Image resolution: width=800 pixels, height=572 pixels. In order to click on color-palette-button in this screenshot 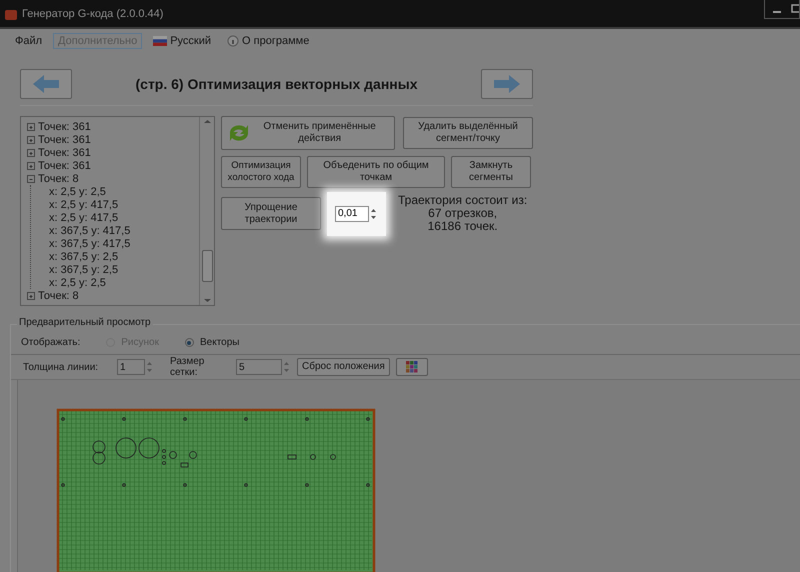, I will do `click(412, 367)`.